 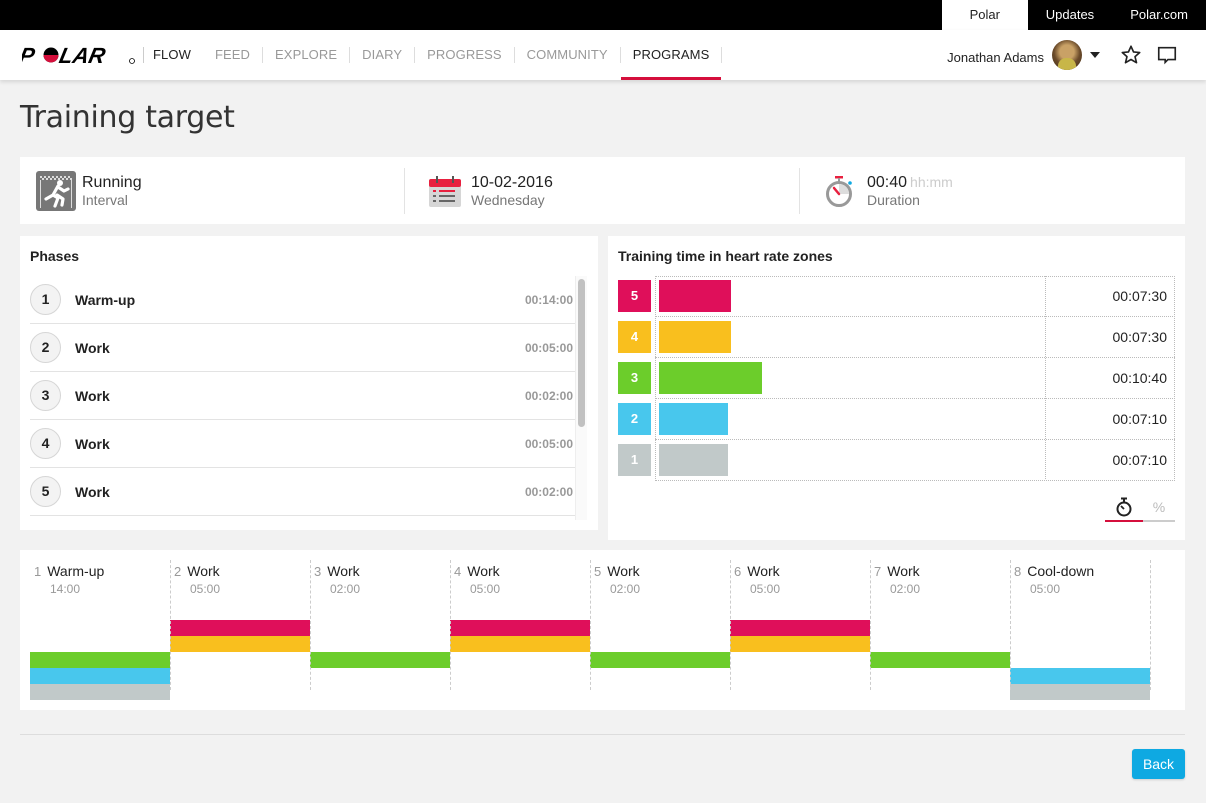 What do you see at coordinates (380, 625) in the screenshot?
I see `timeline-phase: 3 Work 02:00` at bounding box center [380, 625].